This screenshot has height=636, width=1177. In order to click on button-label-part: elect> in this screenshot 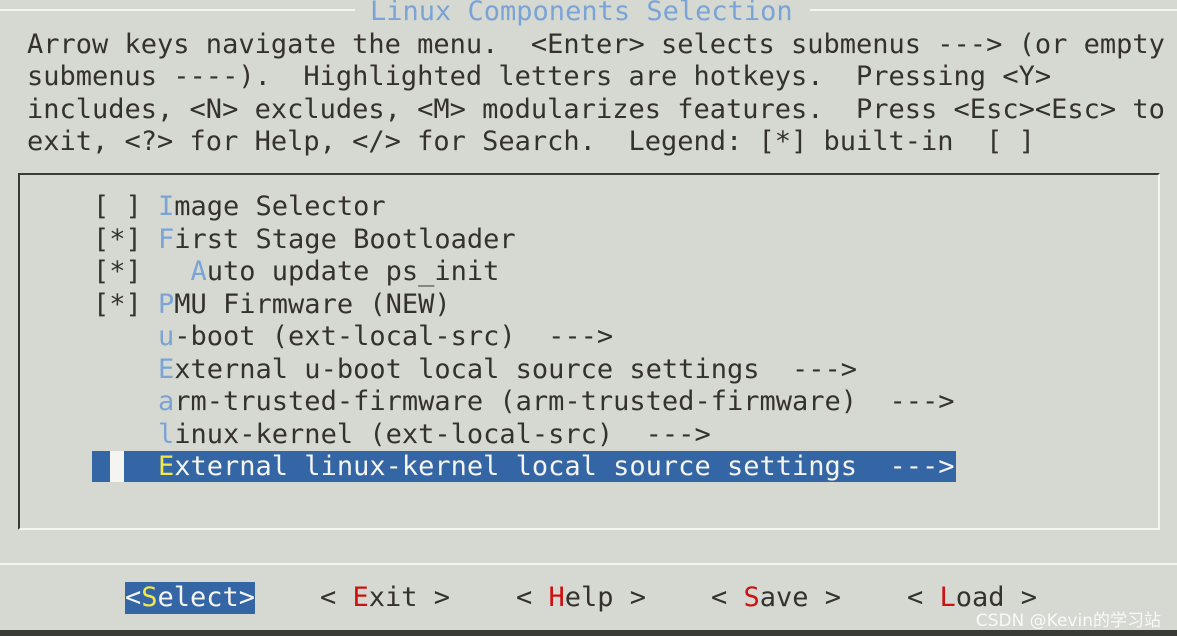, I will do `click(206, 597)`.